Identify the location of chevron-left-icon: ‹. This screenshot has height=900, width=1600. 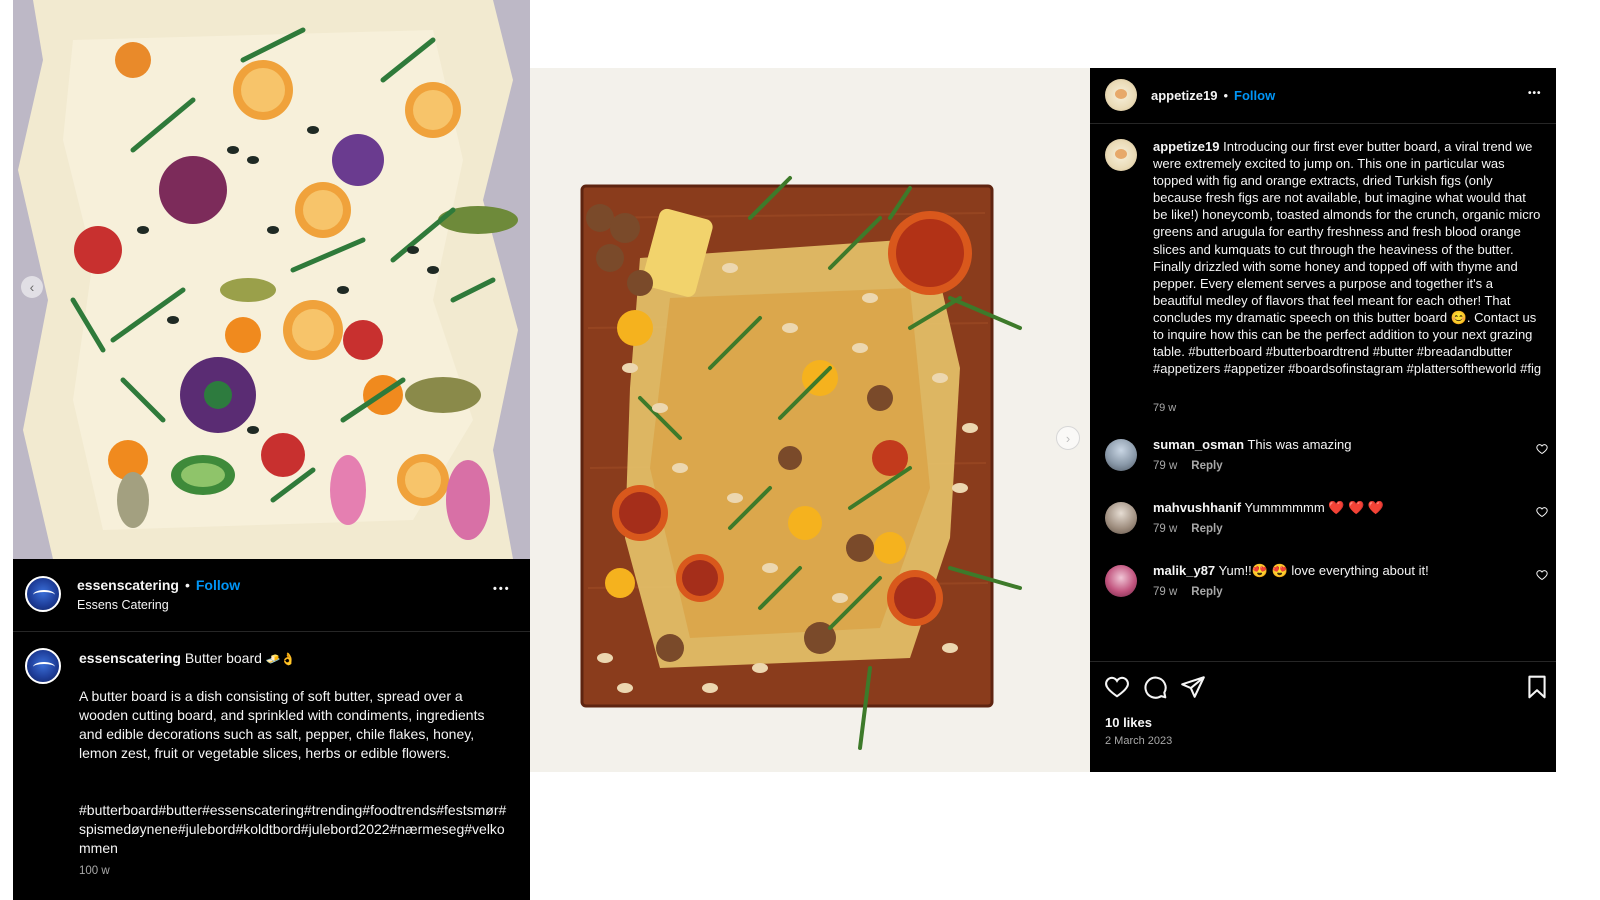
(32, 287).